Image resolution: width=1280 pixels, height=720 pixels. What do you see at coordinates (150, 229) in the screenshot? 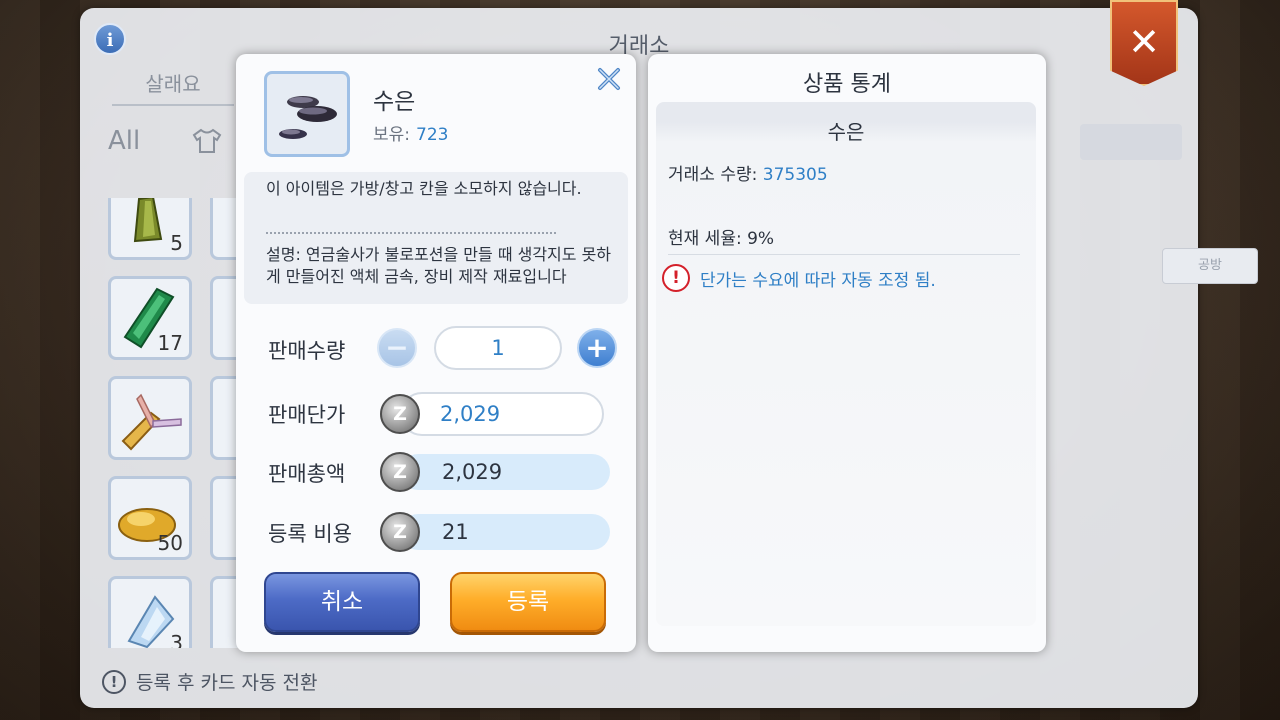
I see `inventory-slot: 5` at bounding box center [150, 229].